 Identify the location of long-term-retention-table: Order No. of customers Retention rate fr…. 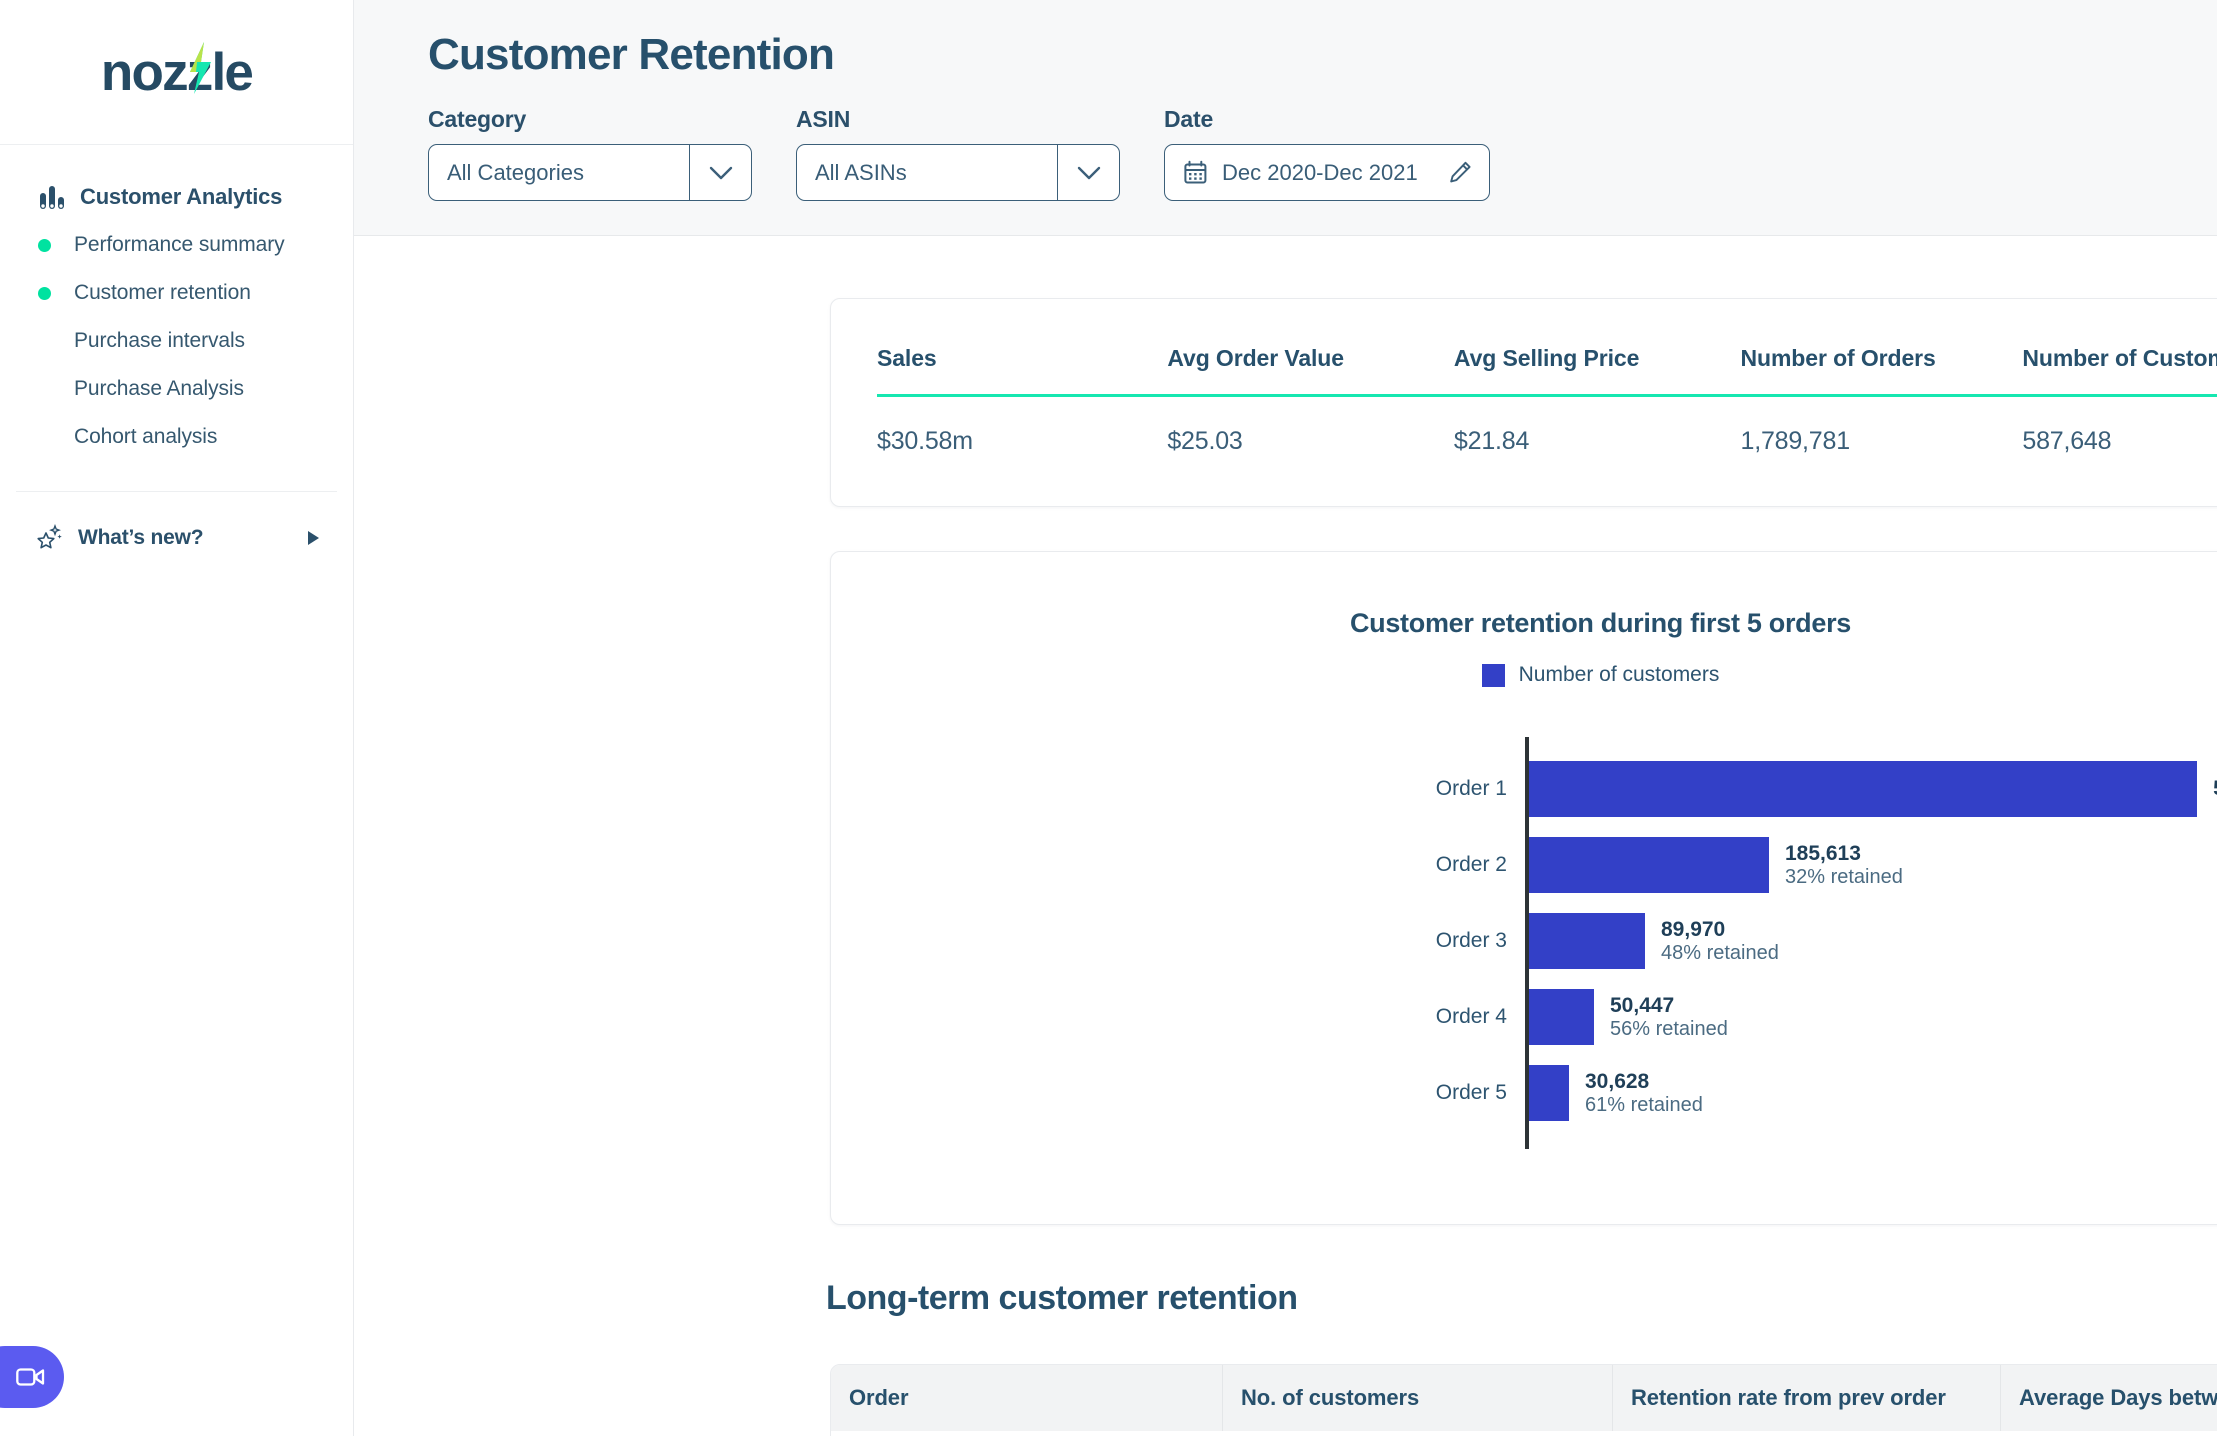
(1523, 1400).